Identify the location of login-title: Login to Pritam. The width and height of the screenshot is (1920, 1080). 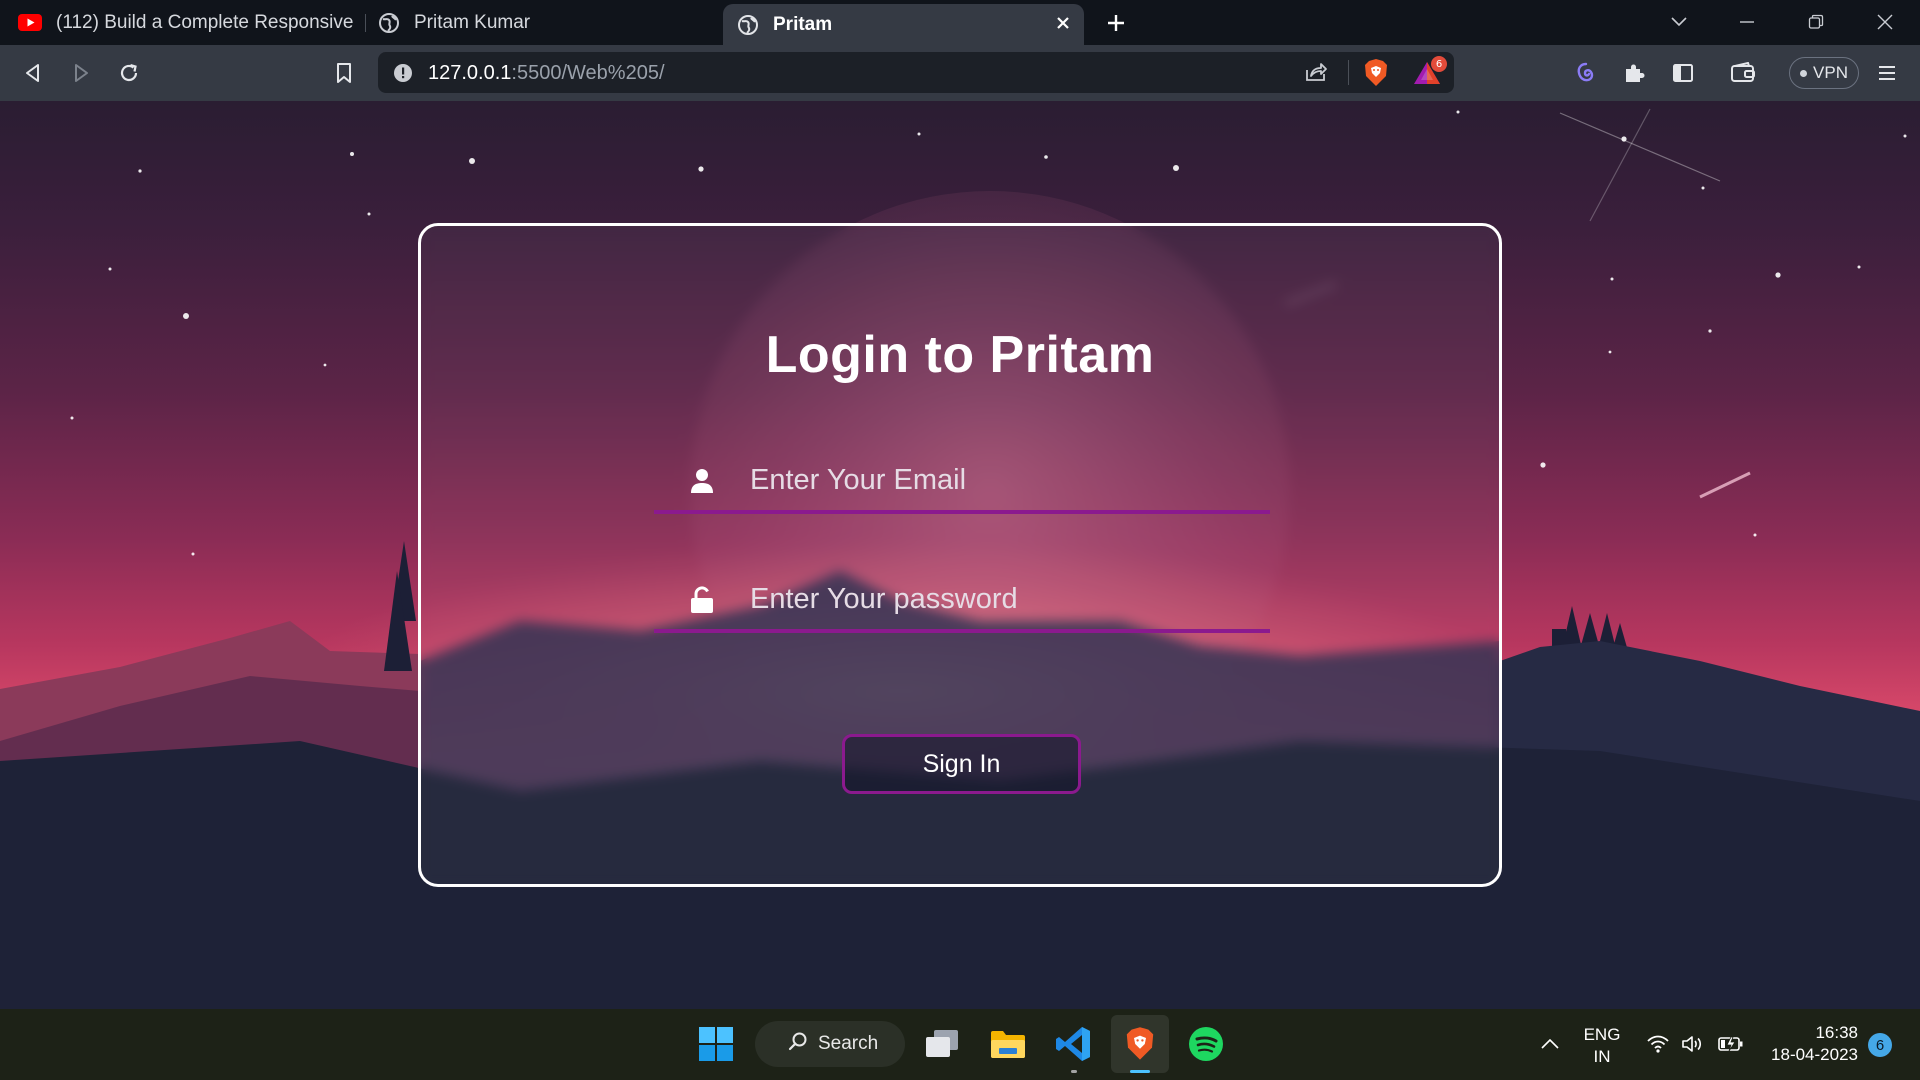
(960, 355).